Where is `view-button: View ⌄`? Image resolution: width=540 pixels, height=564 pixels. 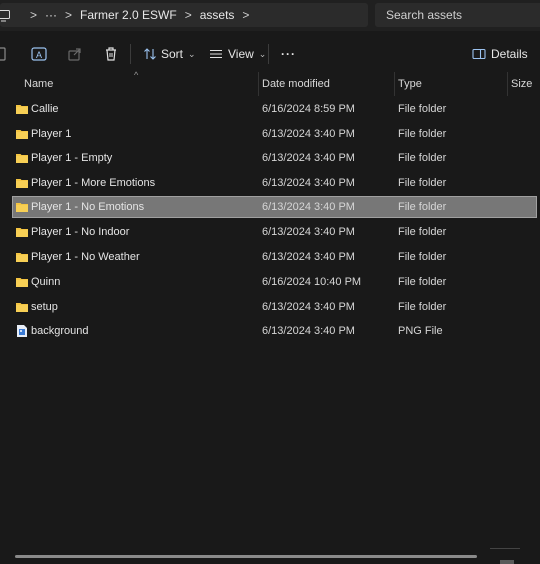
view-button: View ⌄ is located at coordinates (237, 54).